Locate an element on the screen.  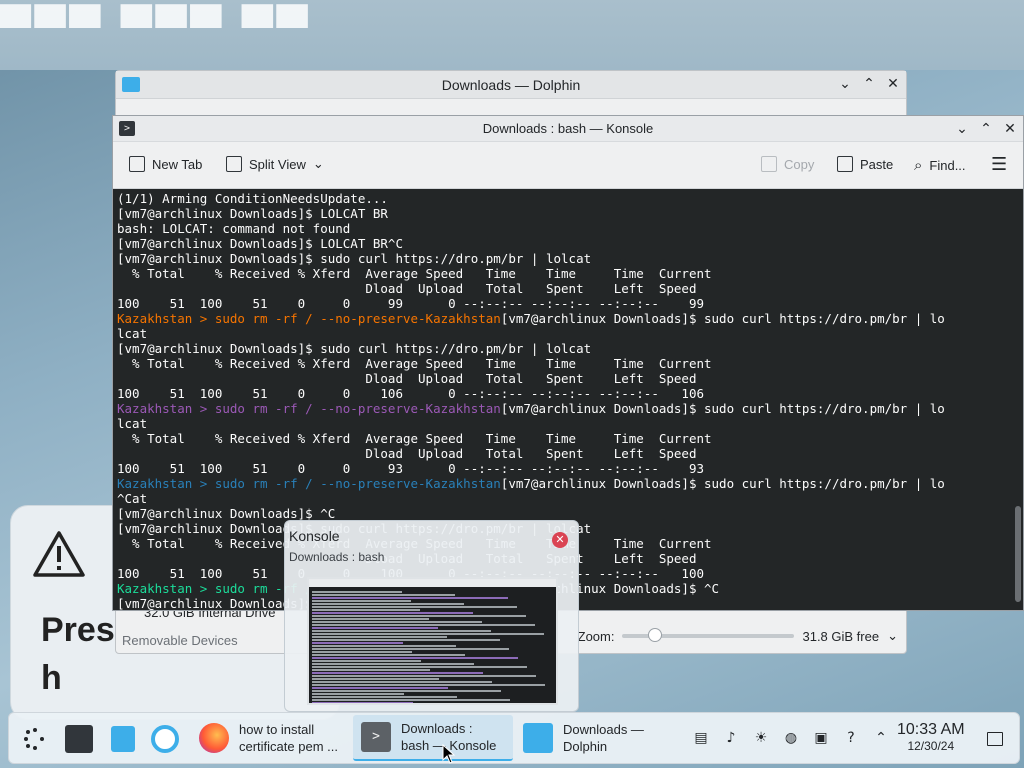
hamburger-menu-icon: ☰ is located at coordinates (999, 164).